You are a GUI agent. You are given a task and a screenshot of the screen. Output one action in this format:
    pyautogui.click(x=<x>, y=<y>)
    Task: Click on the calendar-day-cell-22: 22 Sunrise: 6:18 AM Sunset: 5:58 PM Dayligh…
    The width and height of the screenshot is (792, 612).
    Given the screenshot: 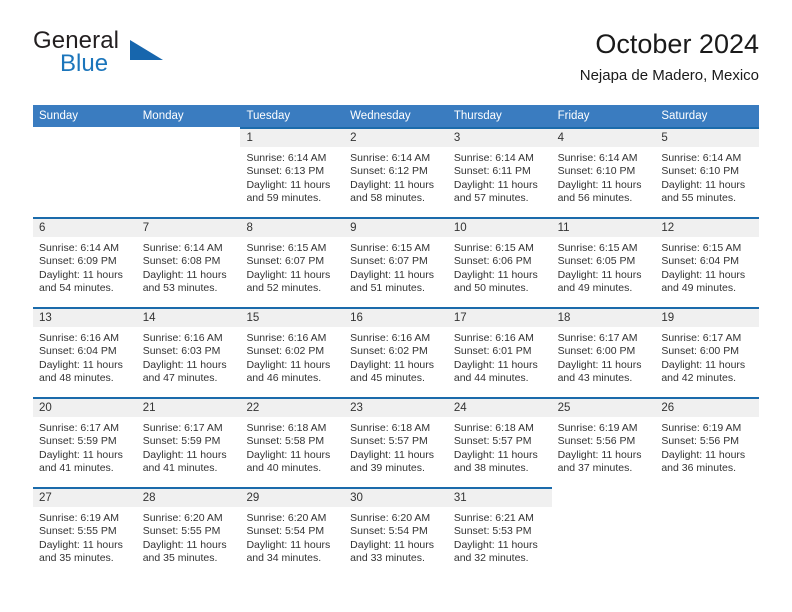 What is the action you would take?
    pyautogui.click(x=292, y=442)
    